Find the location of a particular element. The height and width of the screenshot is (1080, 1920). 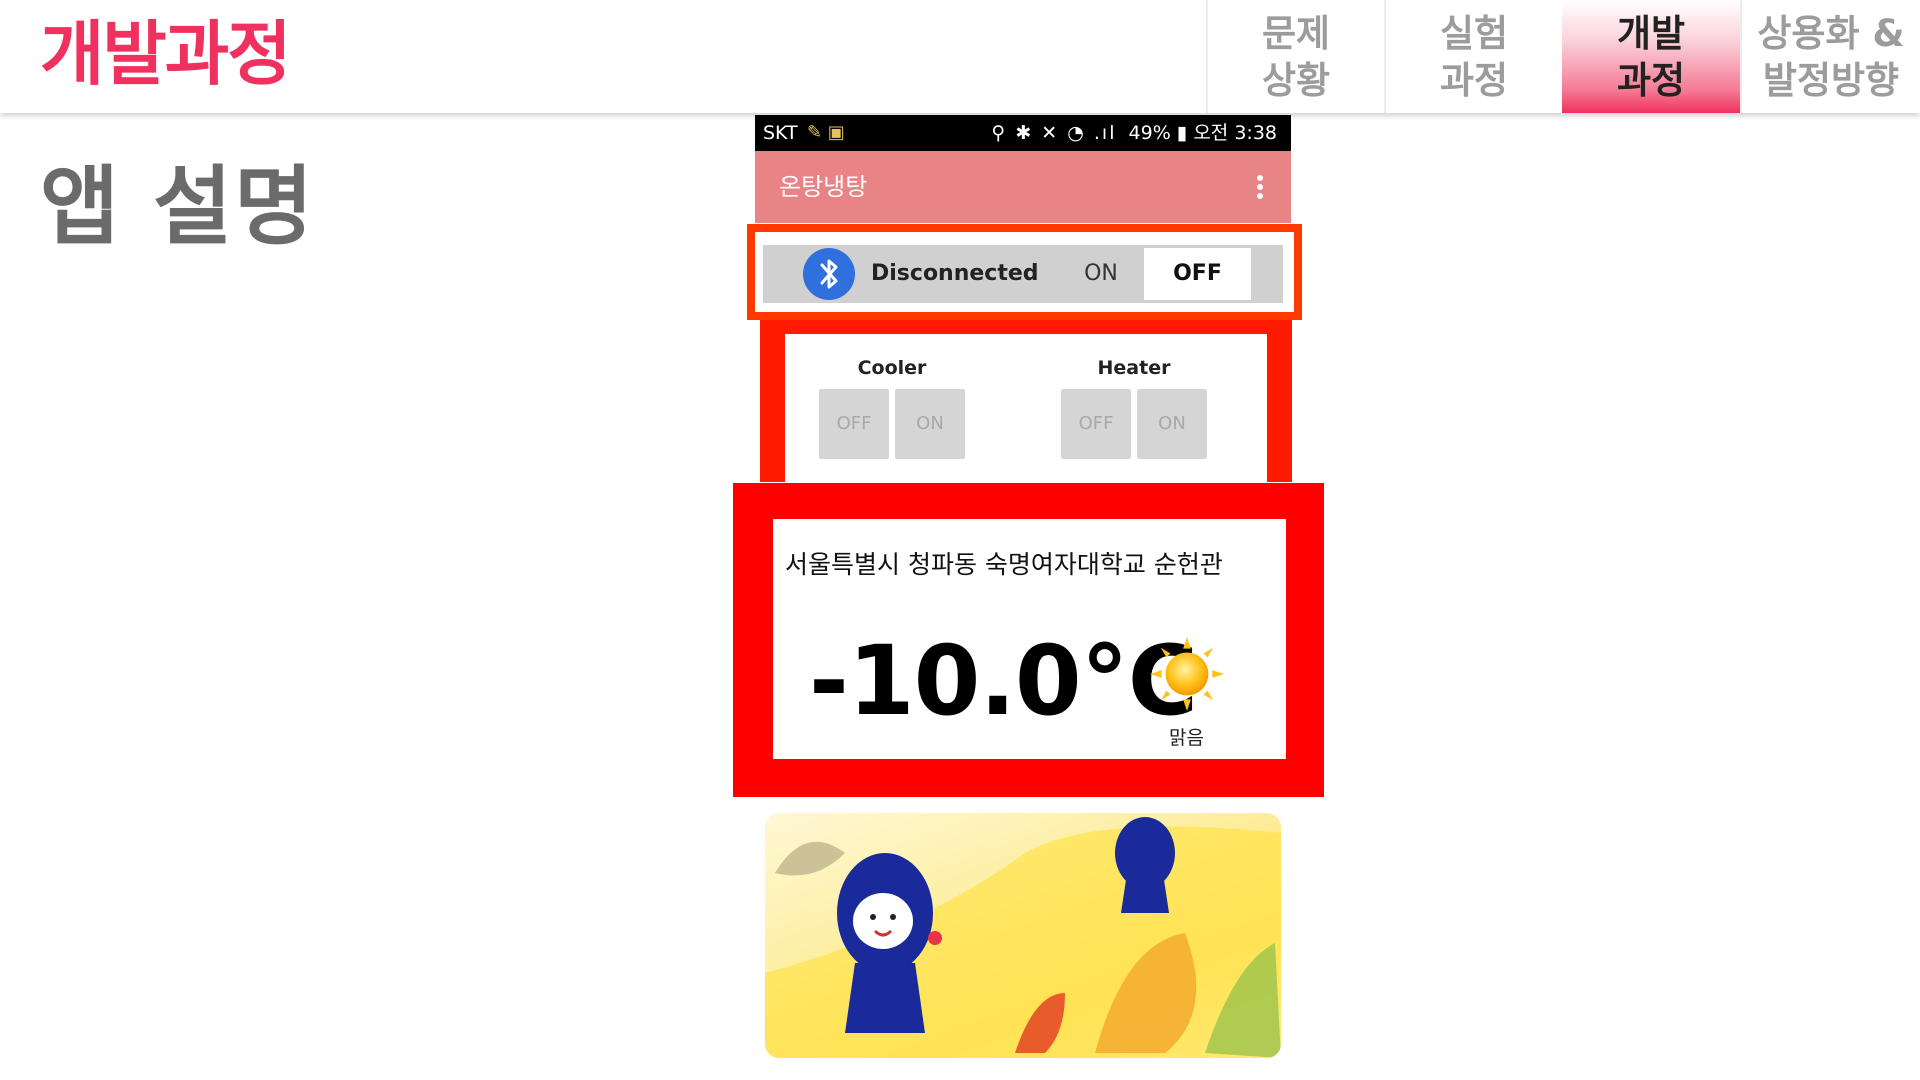

notification-icons: ✎ ▣ is located at coordinates (826, 132).